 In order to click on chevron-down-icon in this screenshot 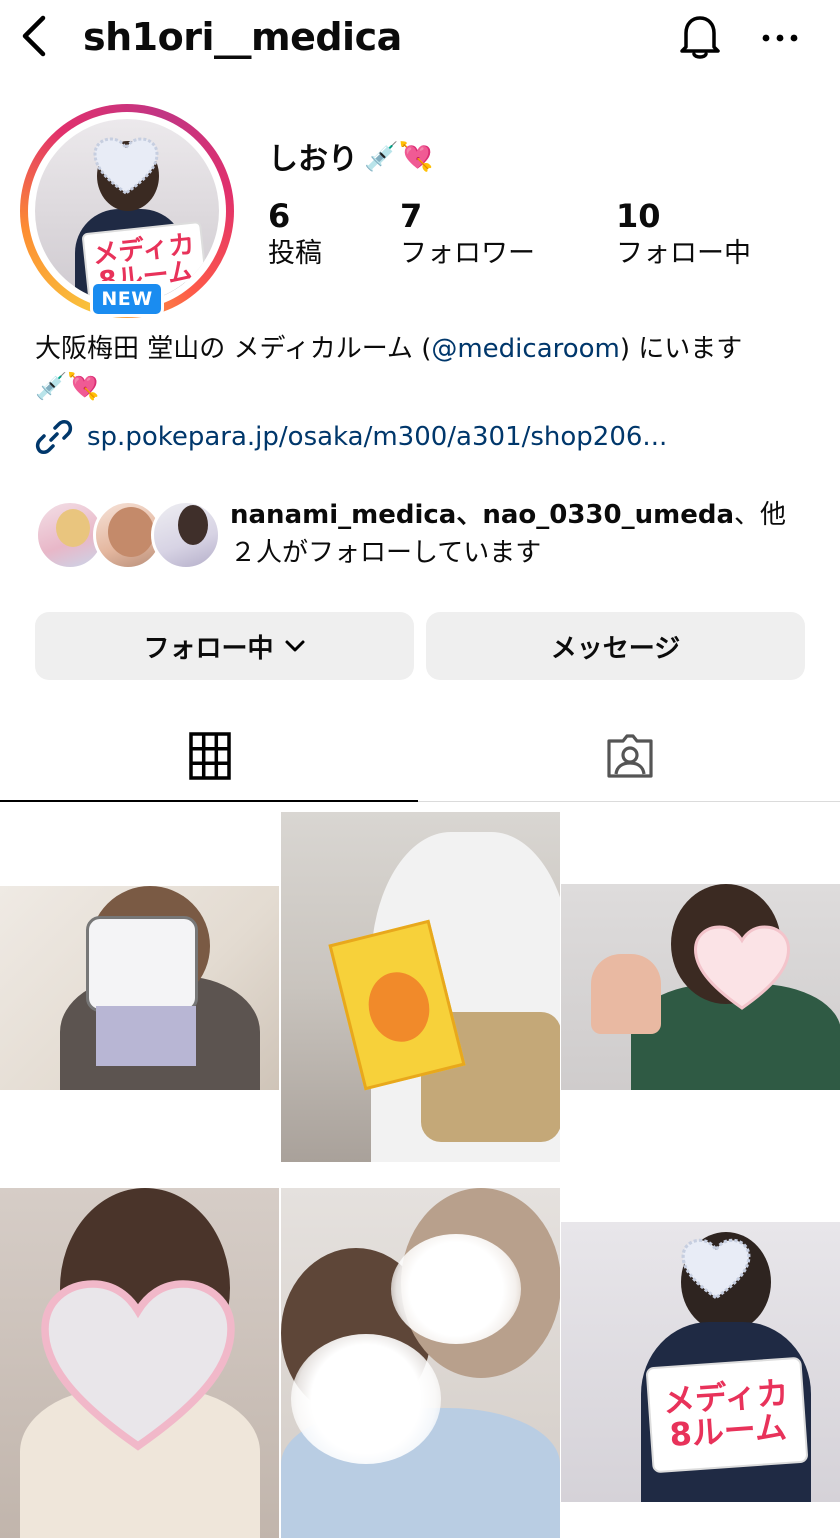, I will do `click(294, 646)`.